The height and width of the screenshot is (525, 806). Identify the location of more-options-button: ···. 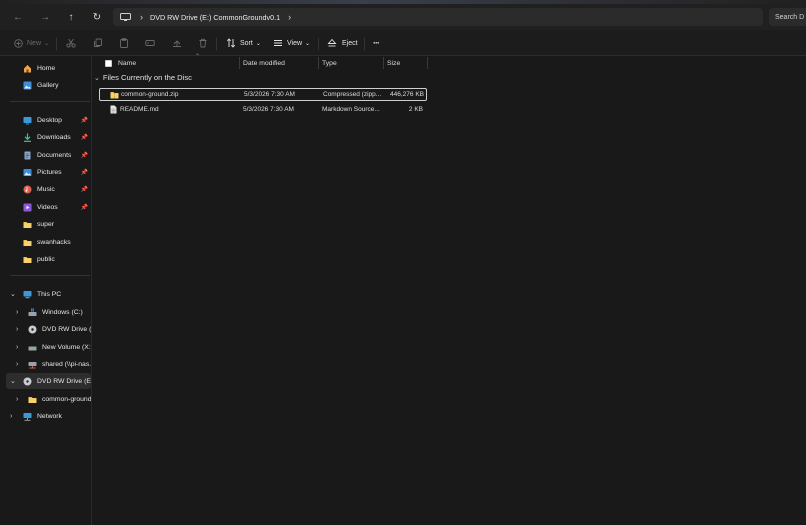
(376, 43).